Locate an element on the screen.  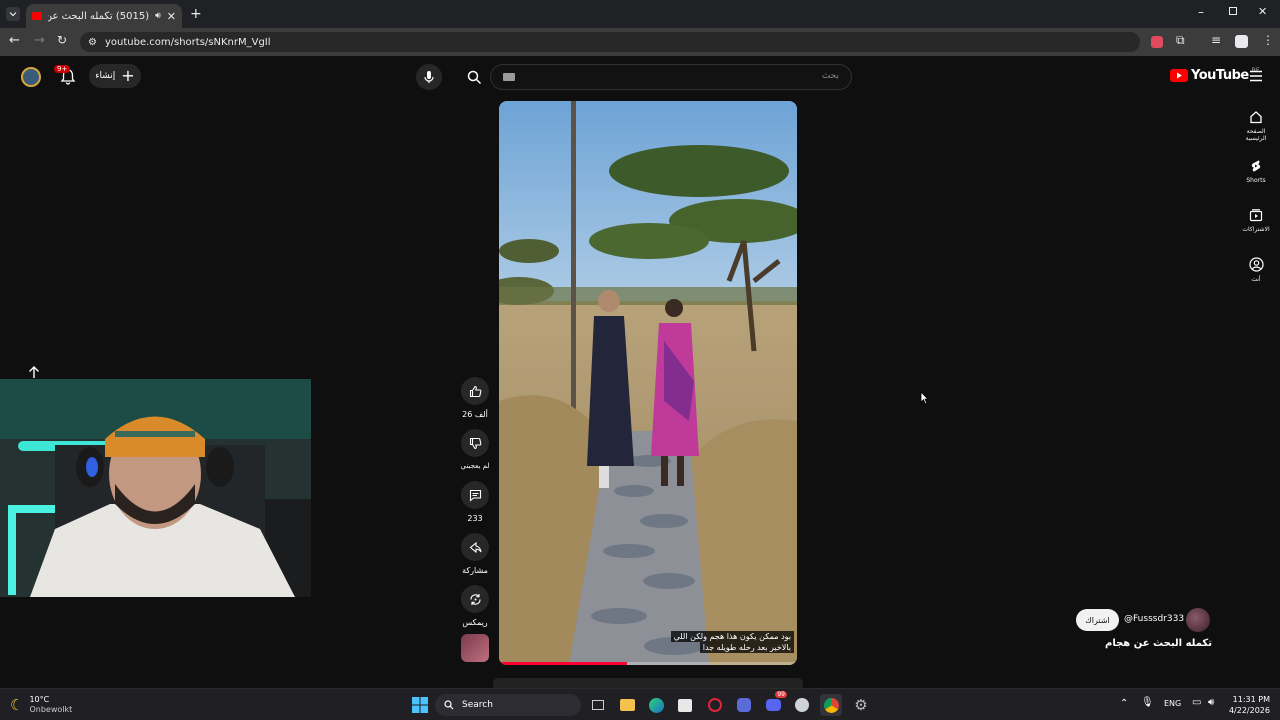
media-app-button is located at coordinates (744, 705).